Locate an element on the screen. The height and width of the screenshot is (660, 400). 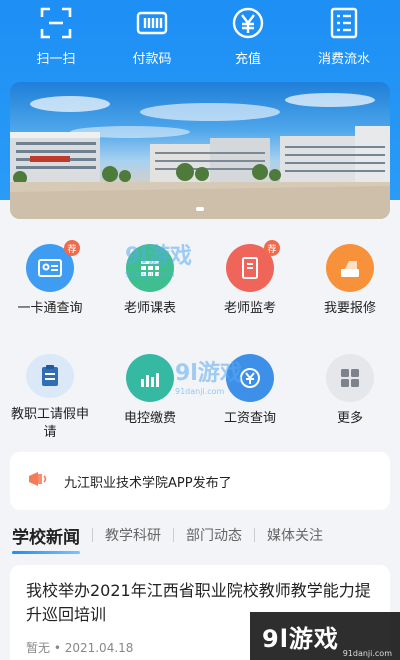
payment-code-label: 付款码 is located at coordinates (152, 59).